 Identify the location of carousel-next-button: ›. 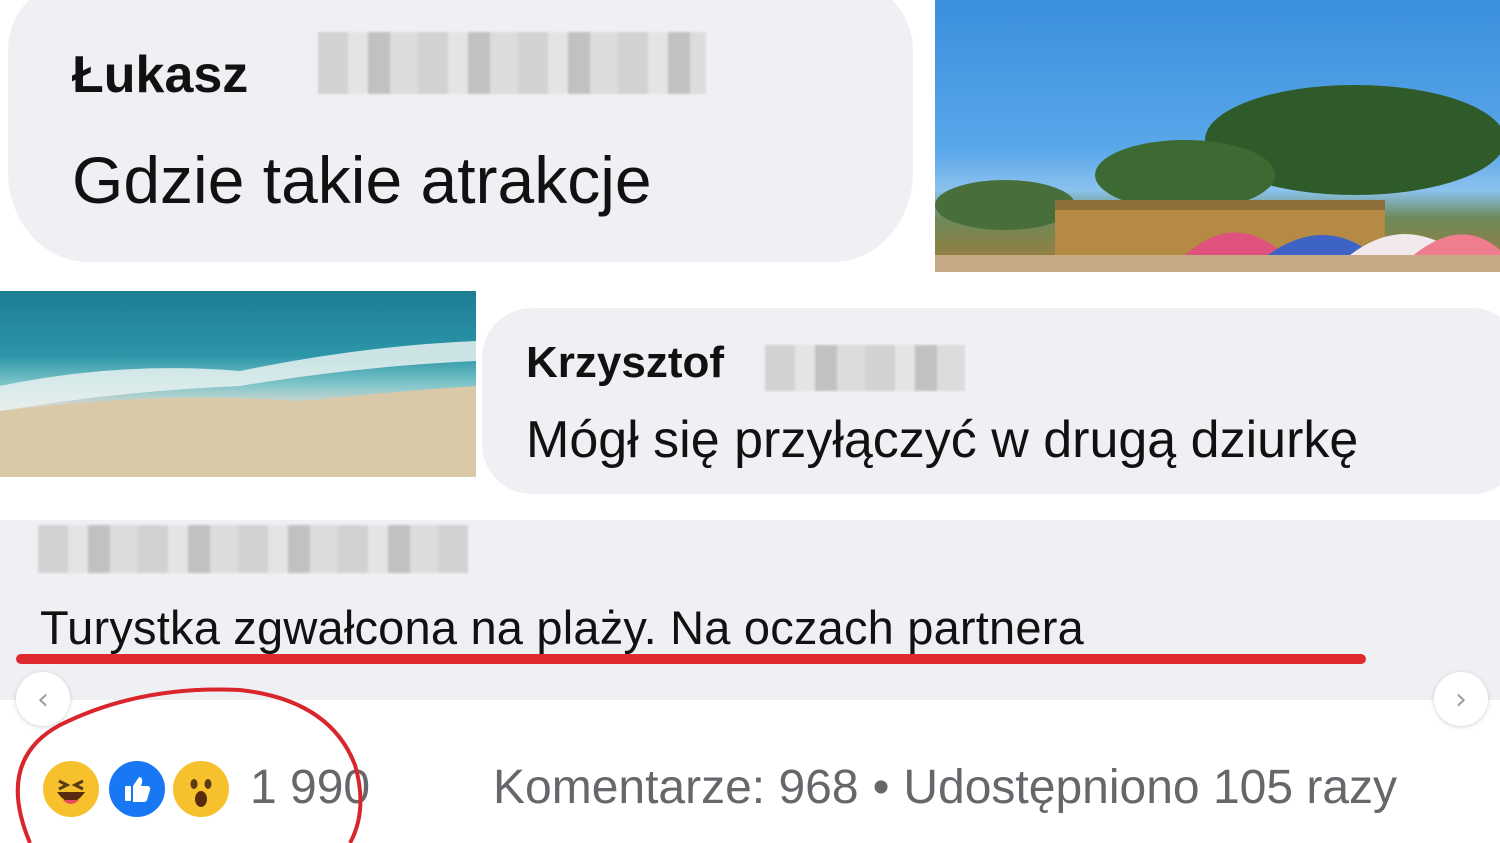
(1461, 699).